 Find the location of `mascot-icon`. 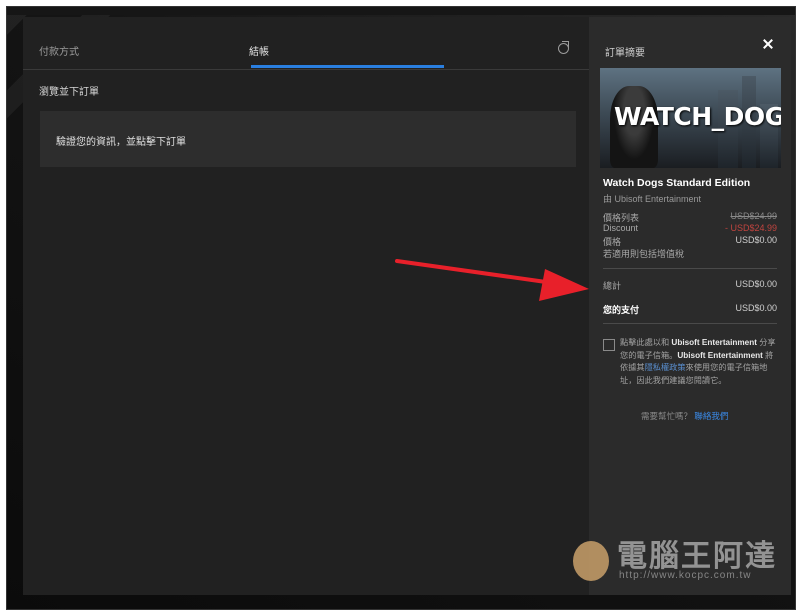

mascot-icon is located at coordinates (591, 561).